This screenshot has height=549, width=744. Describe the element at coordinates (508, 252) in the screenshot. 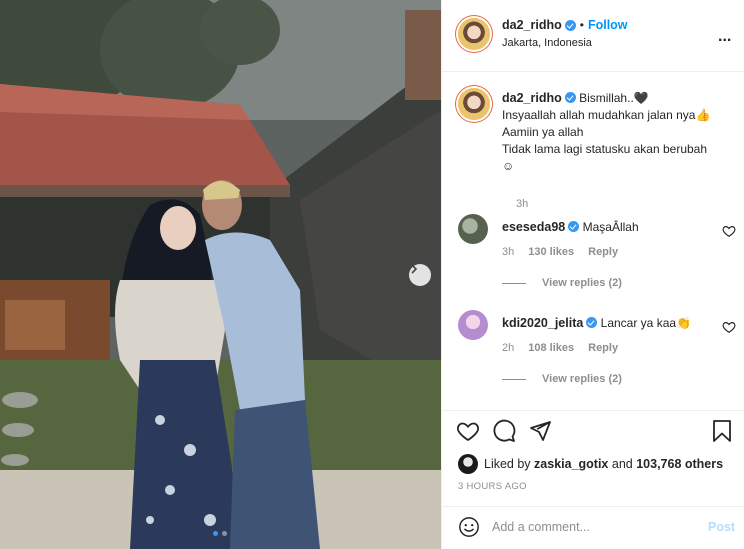

I see `comment-time: 3h` at that location.